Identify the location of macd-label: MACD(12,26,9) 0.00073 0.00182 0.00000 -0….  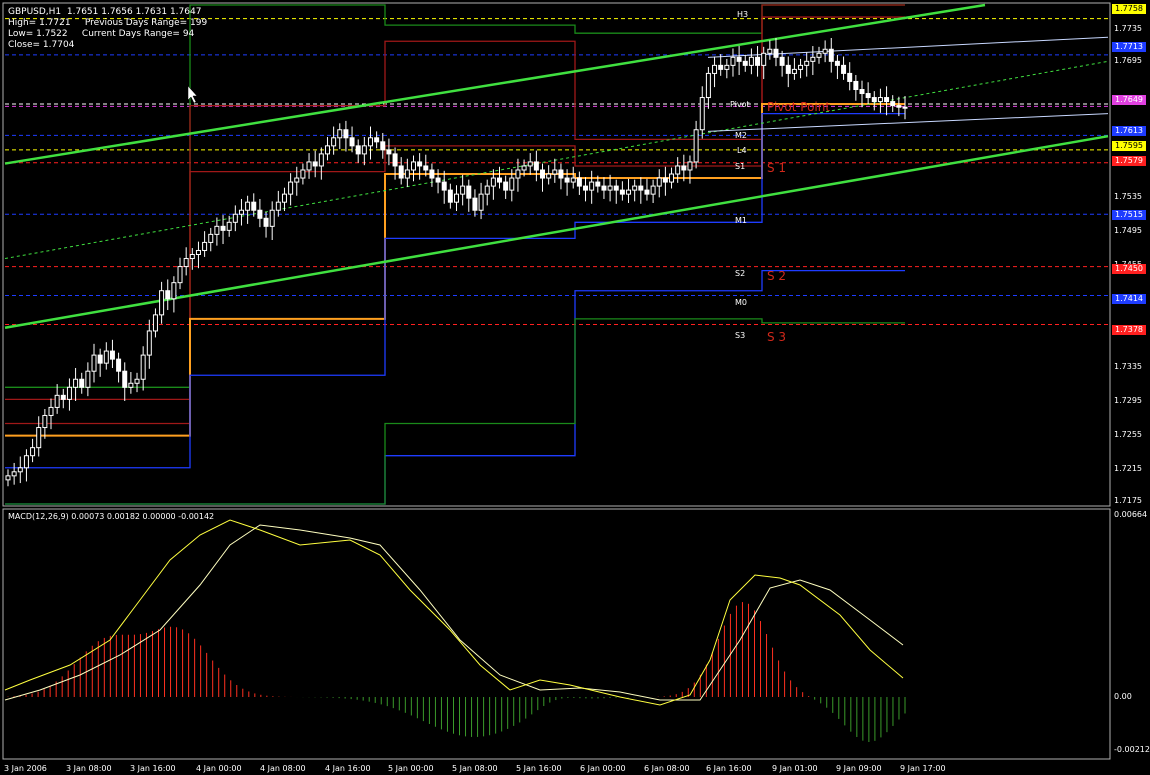
(111, 516).